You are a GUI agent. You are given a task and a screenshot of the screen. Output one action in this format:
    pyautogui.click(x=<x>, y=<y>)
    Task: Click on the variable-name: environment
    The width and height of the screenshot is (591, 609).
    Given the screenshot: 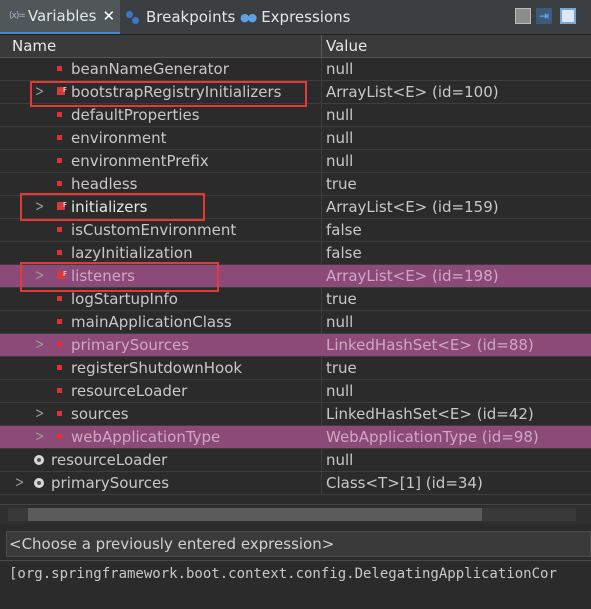 What is the action you would take?
    pyautogui.click(x=119, y=138)
    